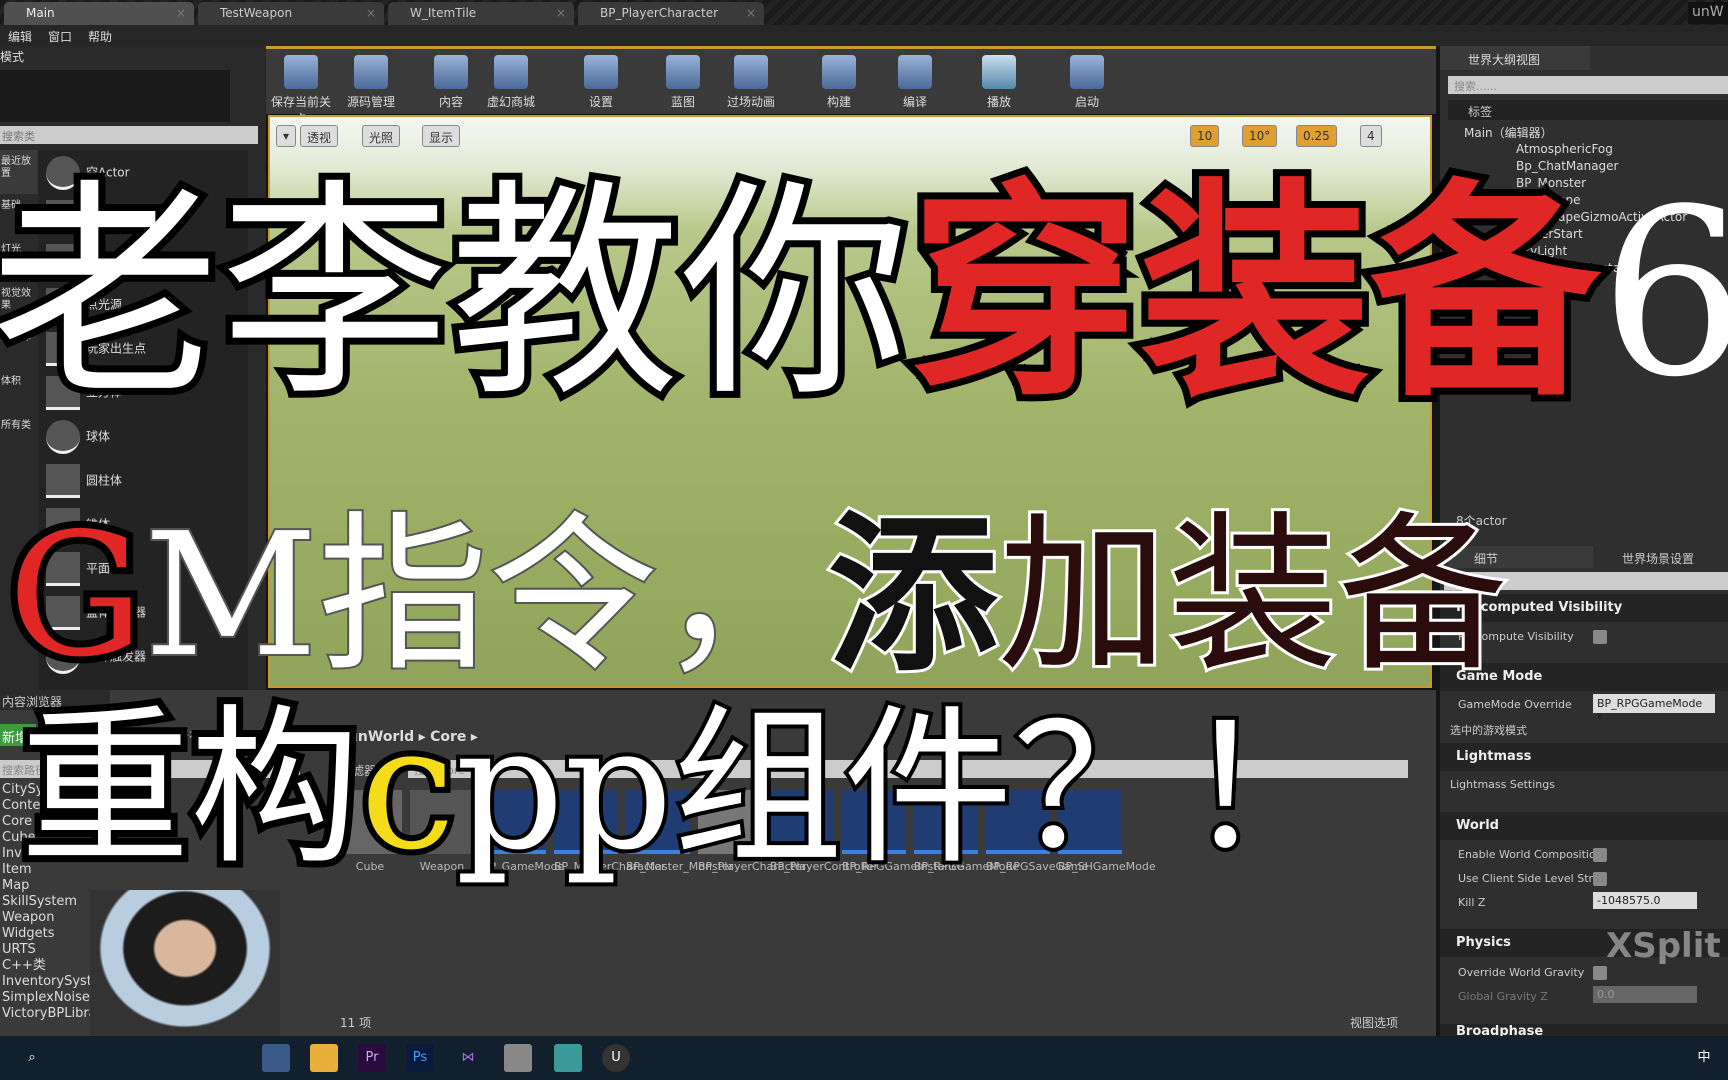  Describe the element at coordinates (1645, 900) in the screenshot. I see `kill-z-input: -1048575.0` at that location.